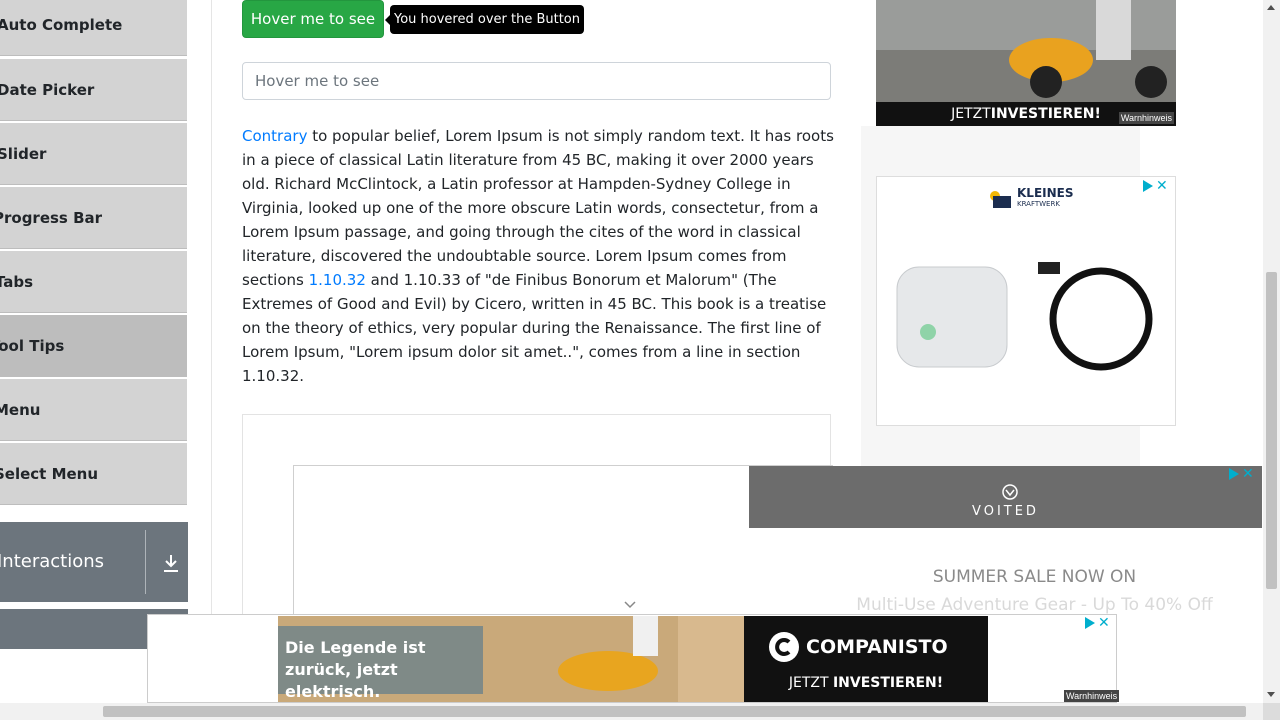 Image resolution: width=1280 pixels, height=720 pixels. I want to click on sidebar-item-label: Progress Bar, so click(51, 217).